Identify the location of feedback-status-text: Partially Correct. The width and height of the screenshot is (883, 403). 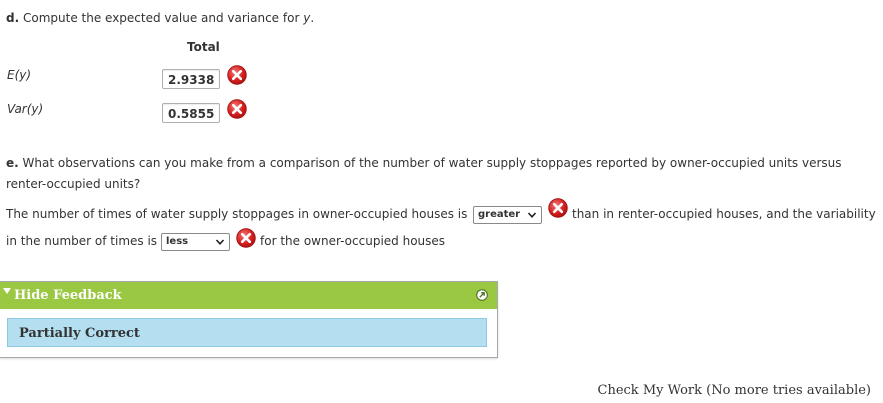
(79, 333).